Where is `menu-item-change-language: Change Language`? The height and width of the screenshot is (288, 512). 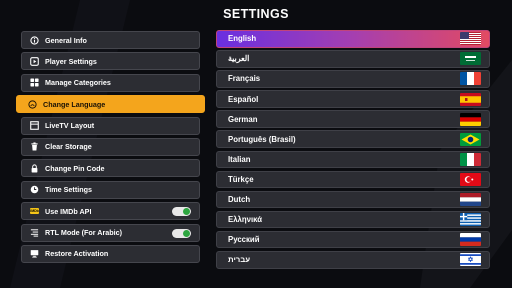
menu-item-change-language: Change Language is located at coordinates (110, 104).